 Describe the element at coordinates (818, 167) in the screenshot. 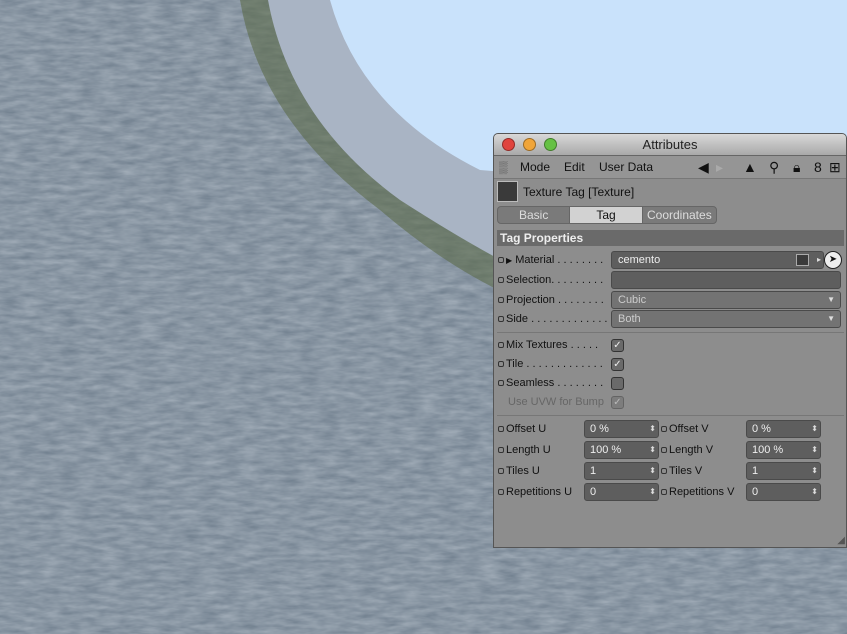

I see `link-icon: 8` at that location.